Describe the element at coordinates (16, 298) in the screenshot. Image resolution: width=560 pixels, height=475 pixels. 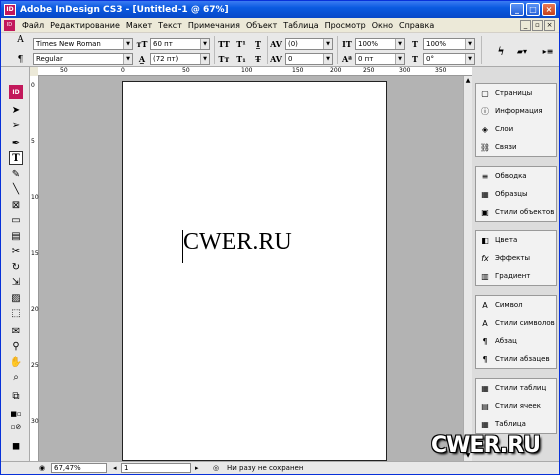
I see `gradient-tool-icon: ▨` at that location.